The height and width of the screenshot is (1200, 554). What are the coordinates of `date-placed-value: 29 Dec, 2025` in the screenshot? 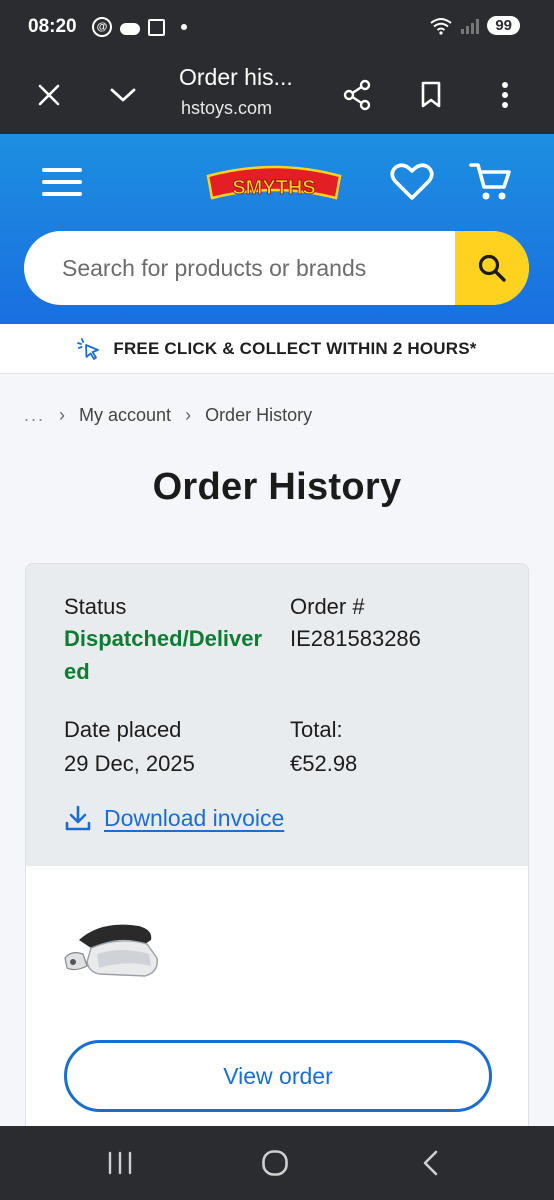 It's located at (129, 763).